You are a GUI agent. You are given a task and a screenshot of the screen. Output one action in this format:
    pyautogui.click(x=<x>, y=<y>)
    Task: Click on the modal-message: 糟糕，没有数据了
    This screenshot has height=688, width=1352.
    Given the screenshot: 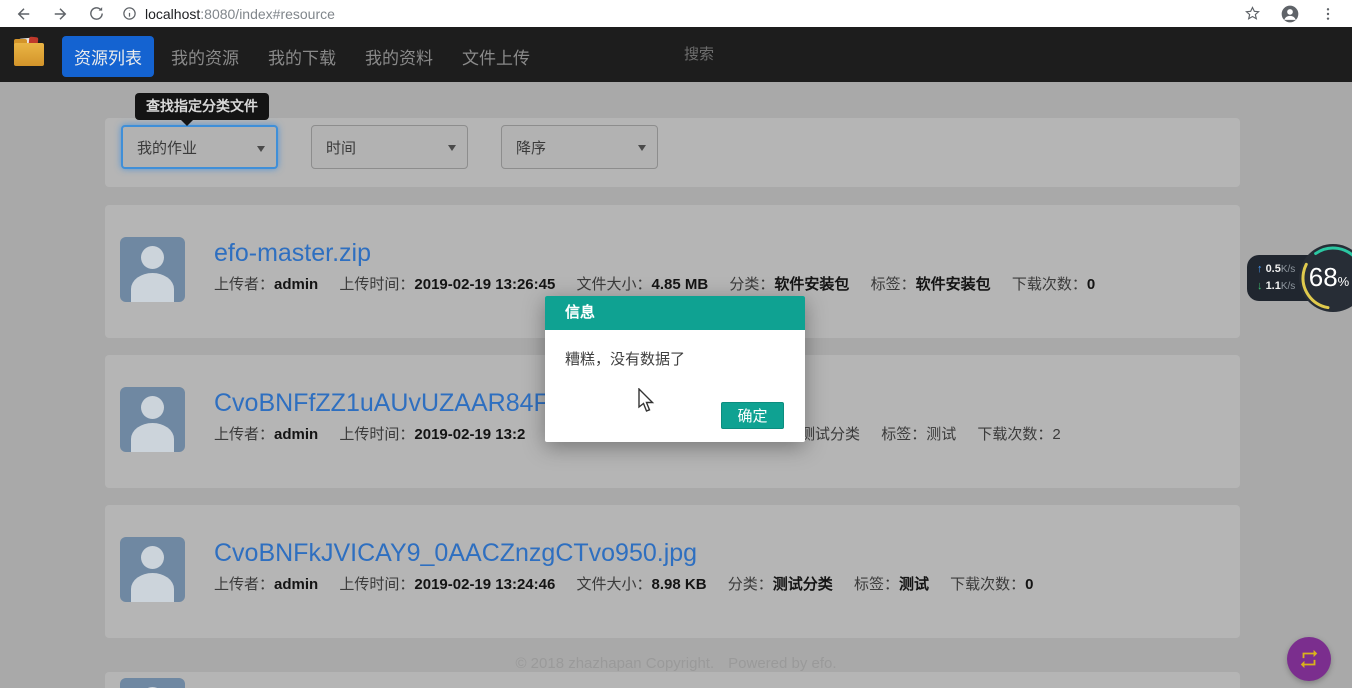 What is the action you would take?
    pyautogui.click(x=625, y=359)
    